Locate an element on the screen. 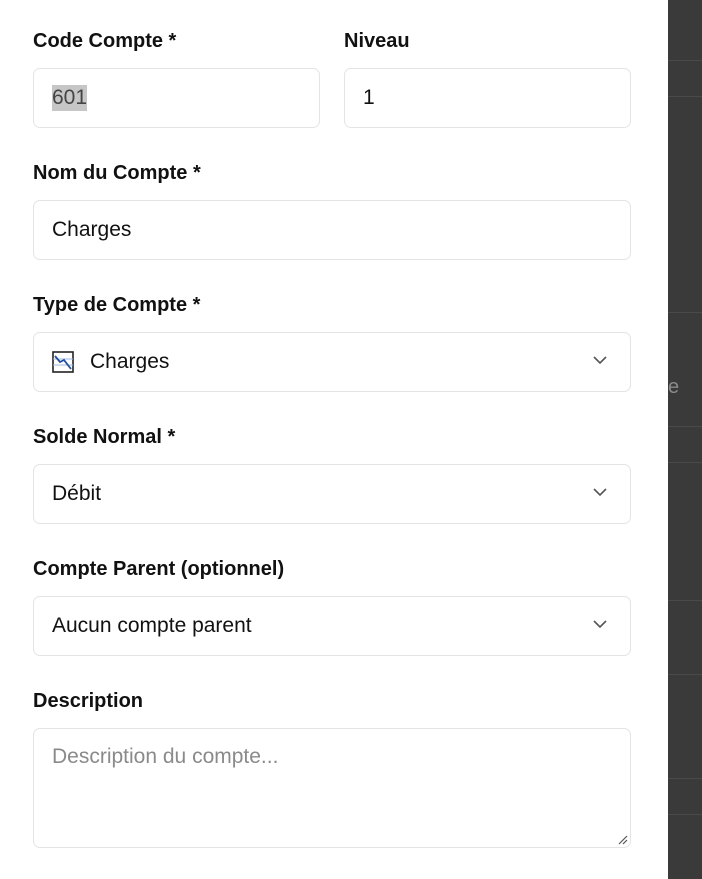 The image size is (702, 879). compte-parent-value: Aucun compte parent is located at coordinates (152, 625).